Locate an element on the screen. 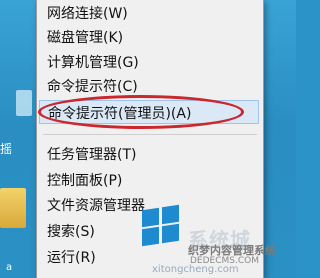 The width and height of the screenshot is (320, 278). menu-item-label: 任务管理器(T) is located at coordinates (92, 155).